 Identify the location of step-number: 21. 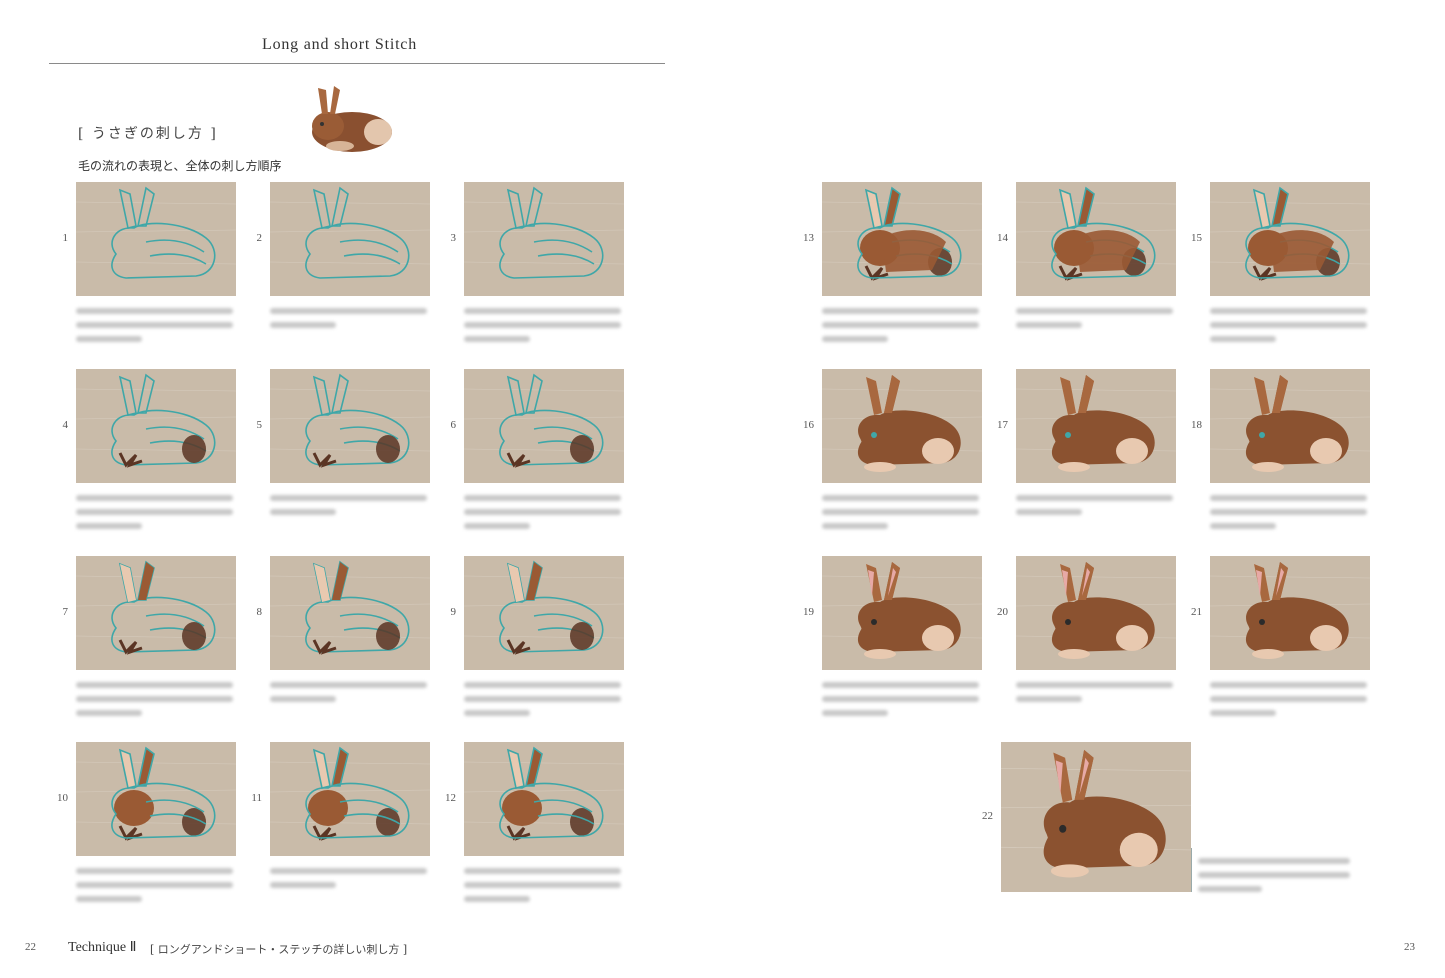
(1196, 612).